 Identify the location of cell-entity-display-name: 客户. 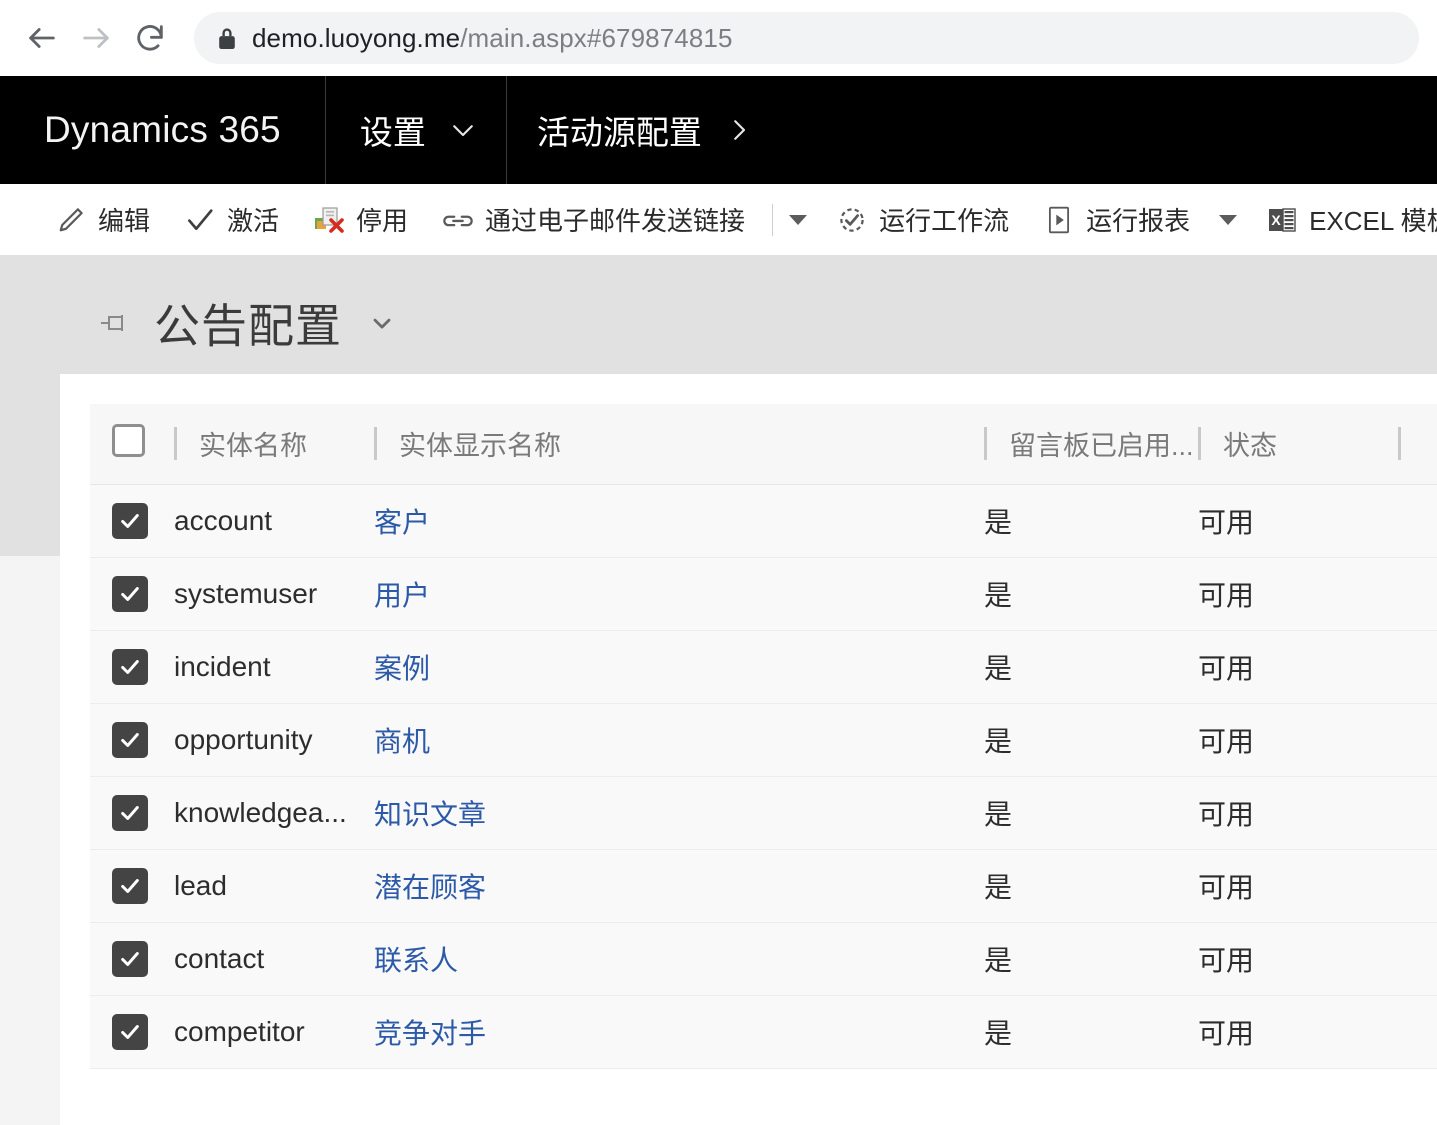
(679, 520).